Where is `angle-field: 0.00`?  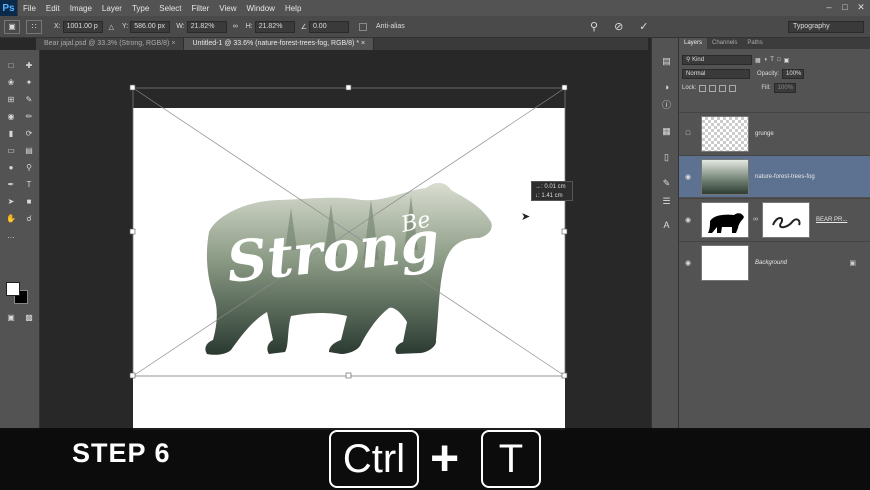 angle-field: 0.00 is located at coordinates (328, 26).